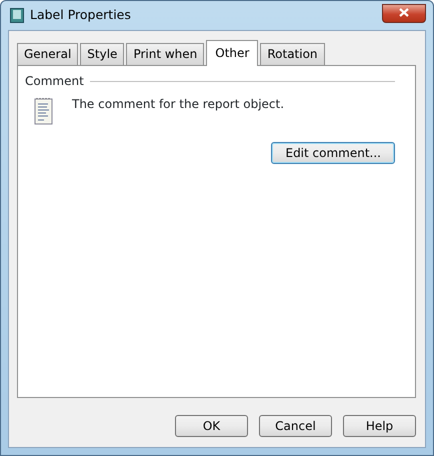 This screenshot has height=456, width=434. Describe the element at coordinates (165, 54) in the screenshot. I see `tab: Print when` at that location.